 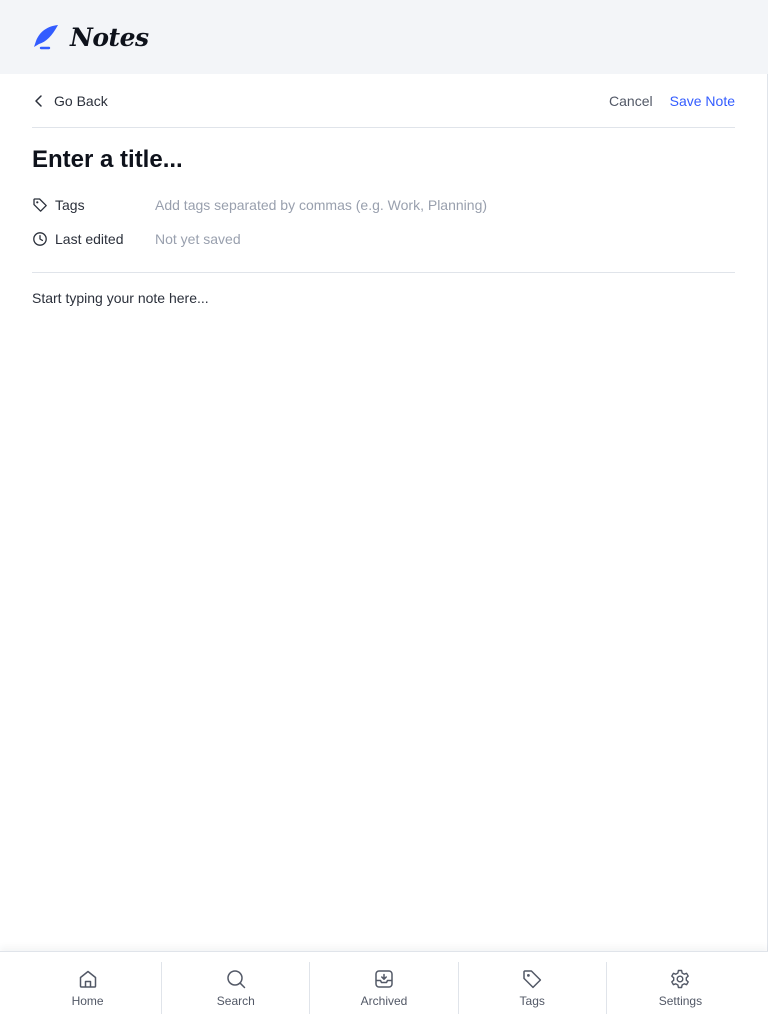 I want to click on last-edited-label: Last edited, so click(x=89, y=239).